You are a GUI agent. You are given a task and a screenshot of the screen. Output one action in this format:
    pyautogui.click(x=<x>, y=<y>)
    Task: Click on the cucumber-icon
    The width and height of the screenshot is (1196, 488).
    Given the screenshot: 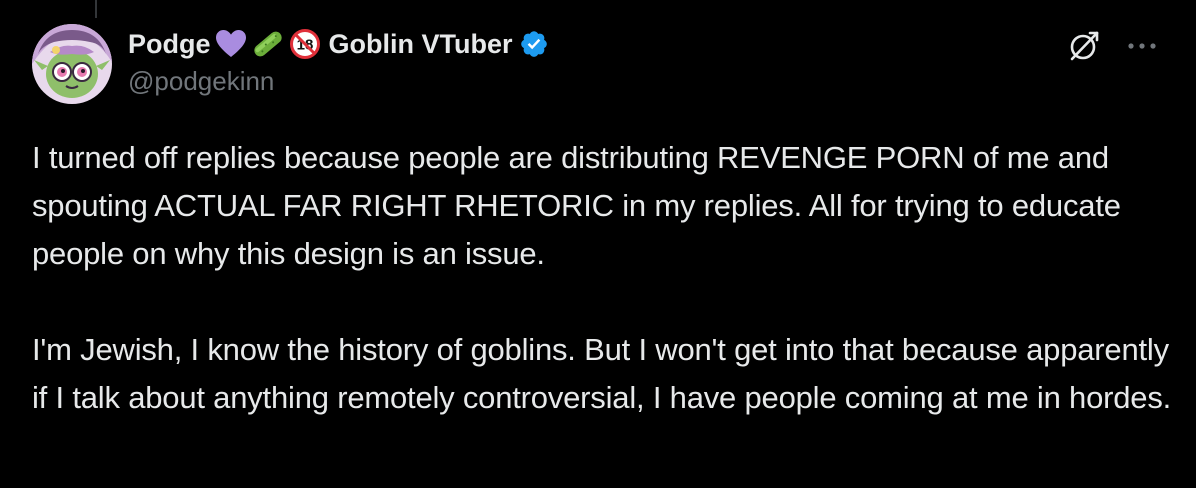 What is the action you would take?
    pyautogui.click(x=268, y=44)
    